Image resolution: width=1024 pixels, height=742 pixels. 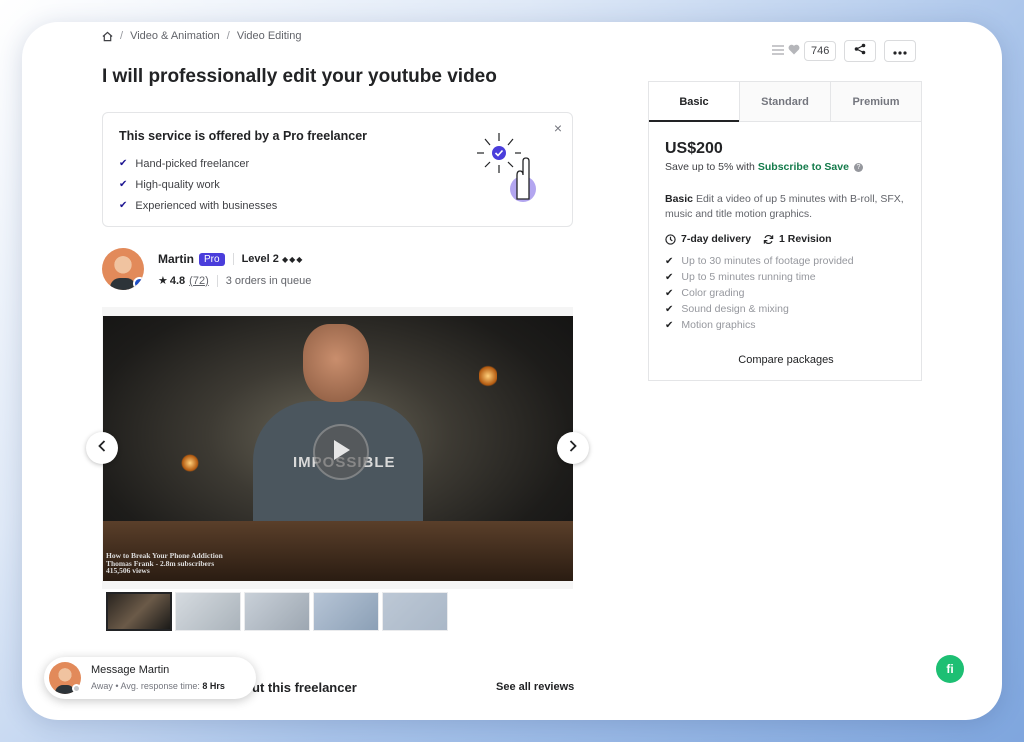 What do you see at coordinates (727, 309) in the screenshot?
I see `list-item: ✔ Sound design & mixing` at bounding box center [727, 309].